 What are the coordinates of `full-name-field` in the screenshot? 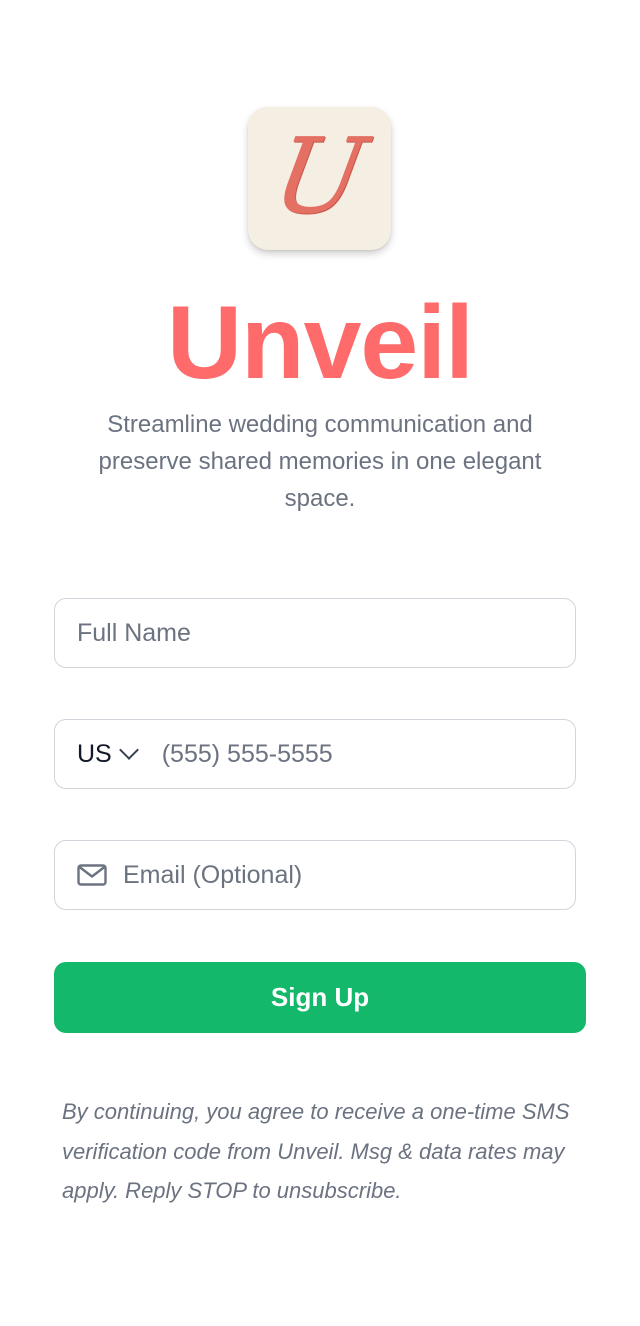 It's located at (315, 633).